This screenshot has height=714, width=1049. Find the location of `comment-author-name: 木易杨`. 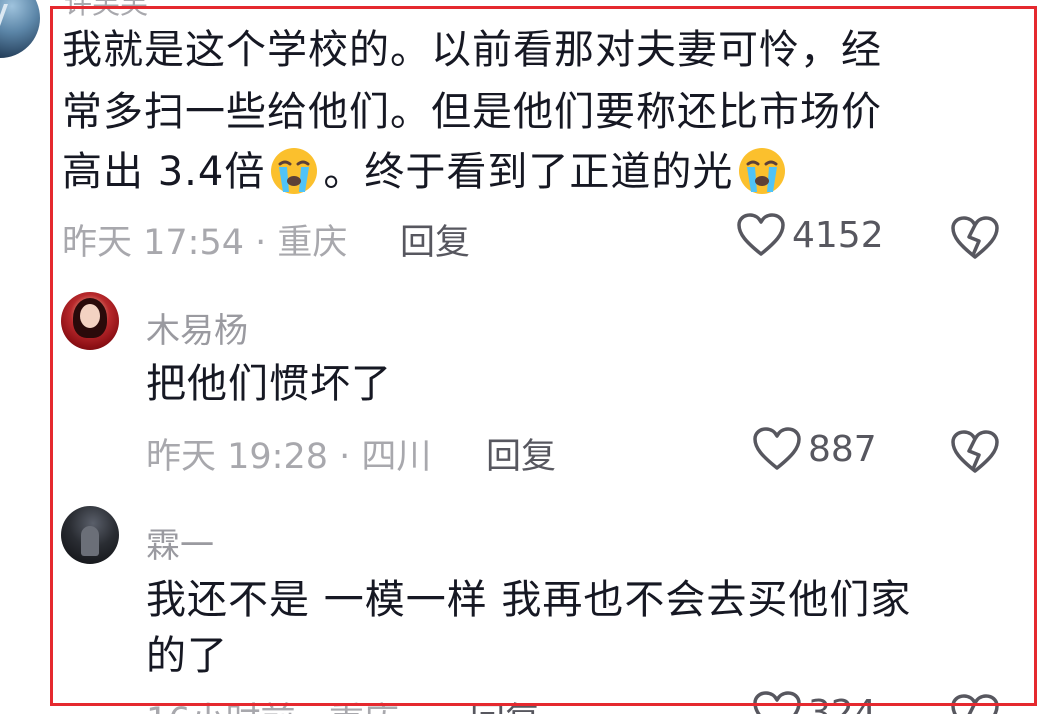

comment-author-name: 木易杨 is located at coordinates (197, 327).